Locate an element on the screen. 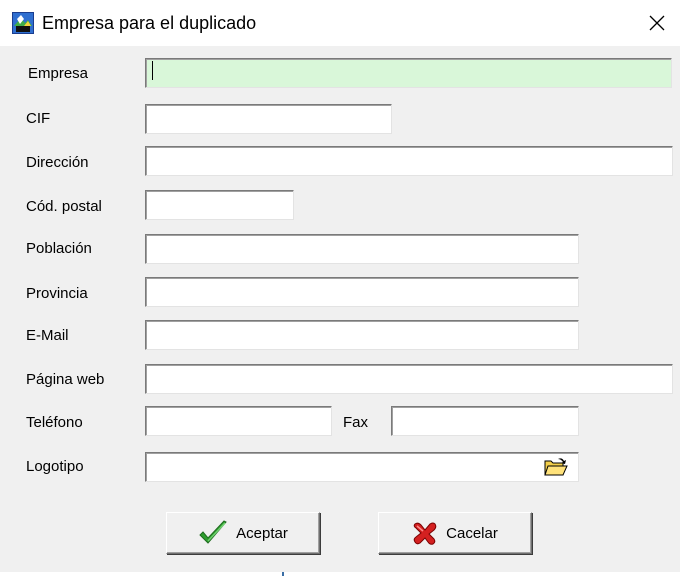 This screenshot has width=680, height=576. direccion-field is located at coordinates (409, 161).